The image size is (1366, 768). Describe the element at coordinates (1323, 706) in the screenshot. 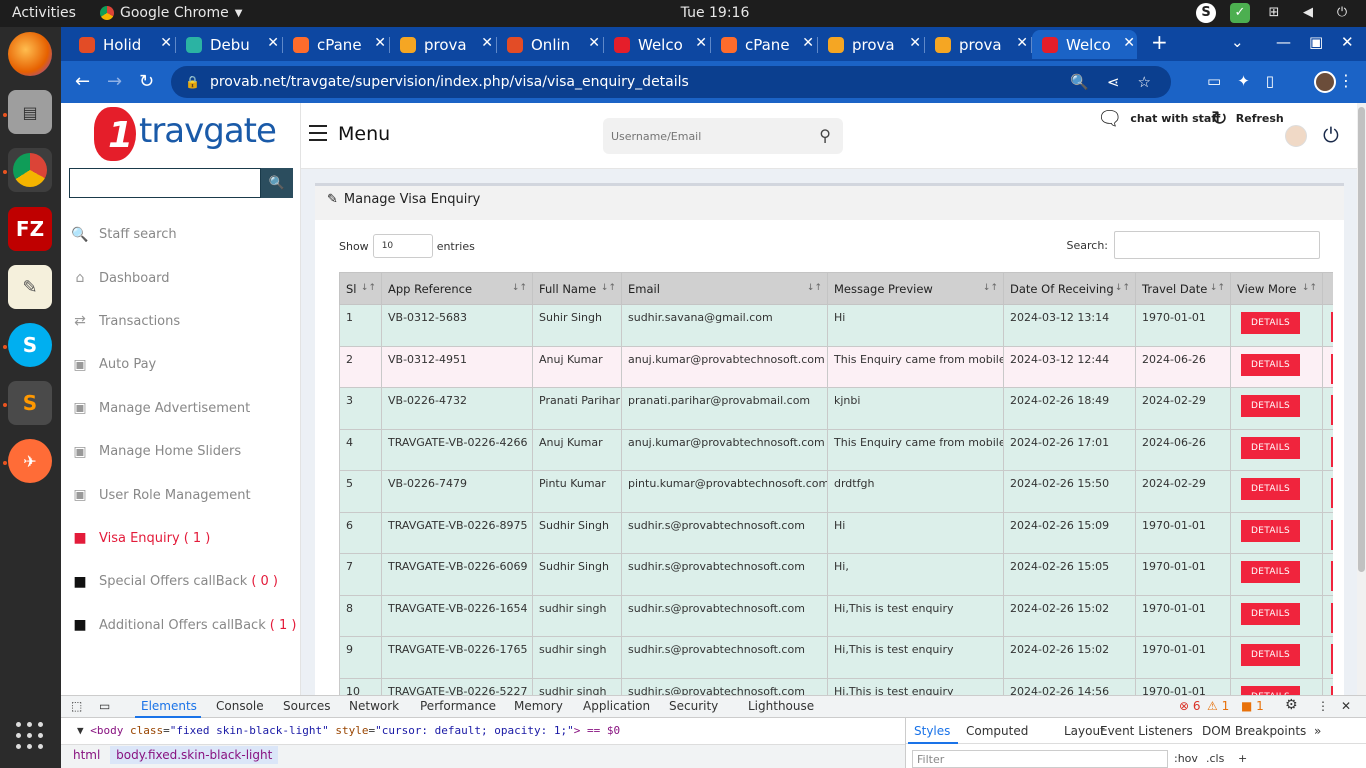

I see `devtools-more-icon: ⋮` at that location.